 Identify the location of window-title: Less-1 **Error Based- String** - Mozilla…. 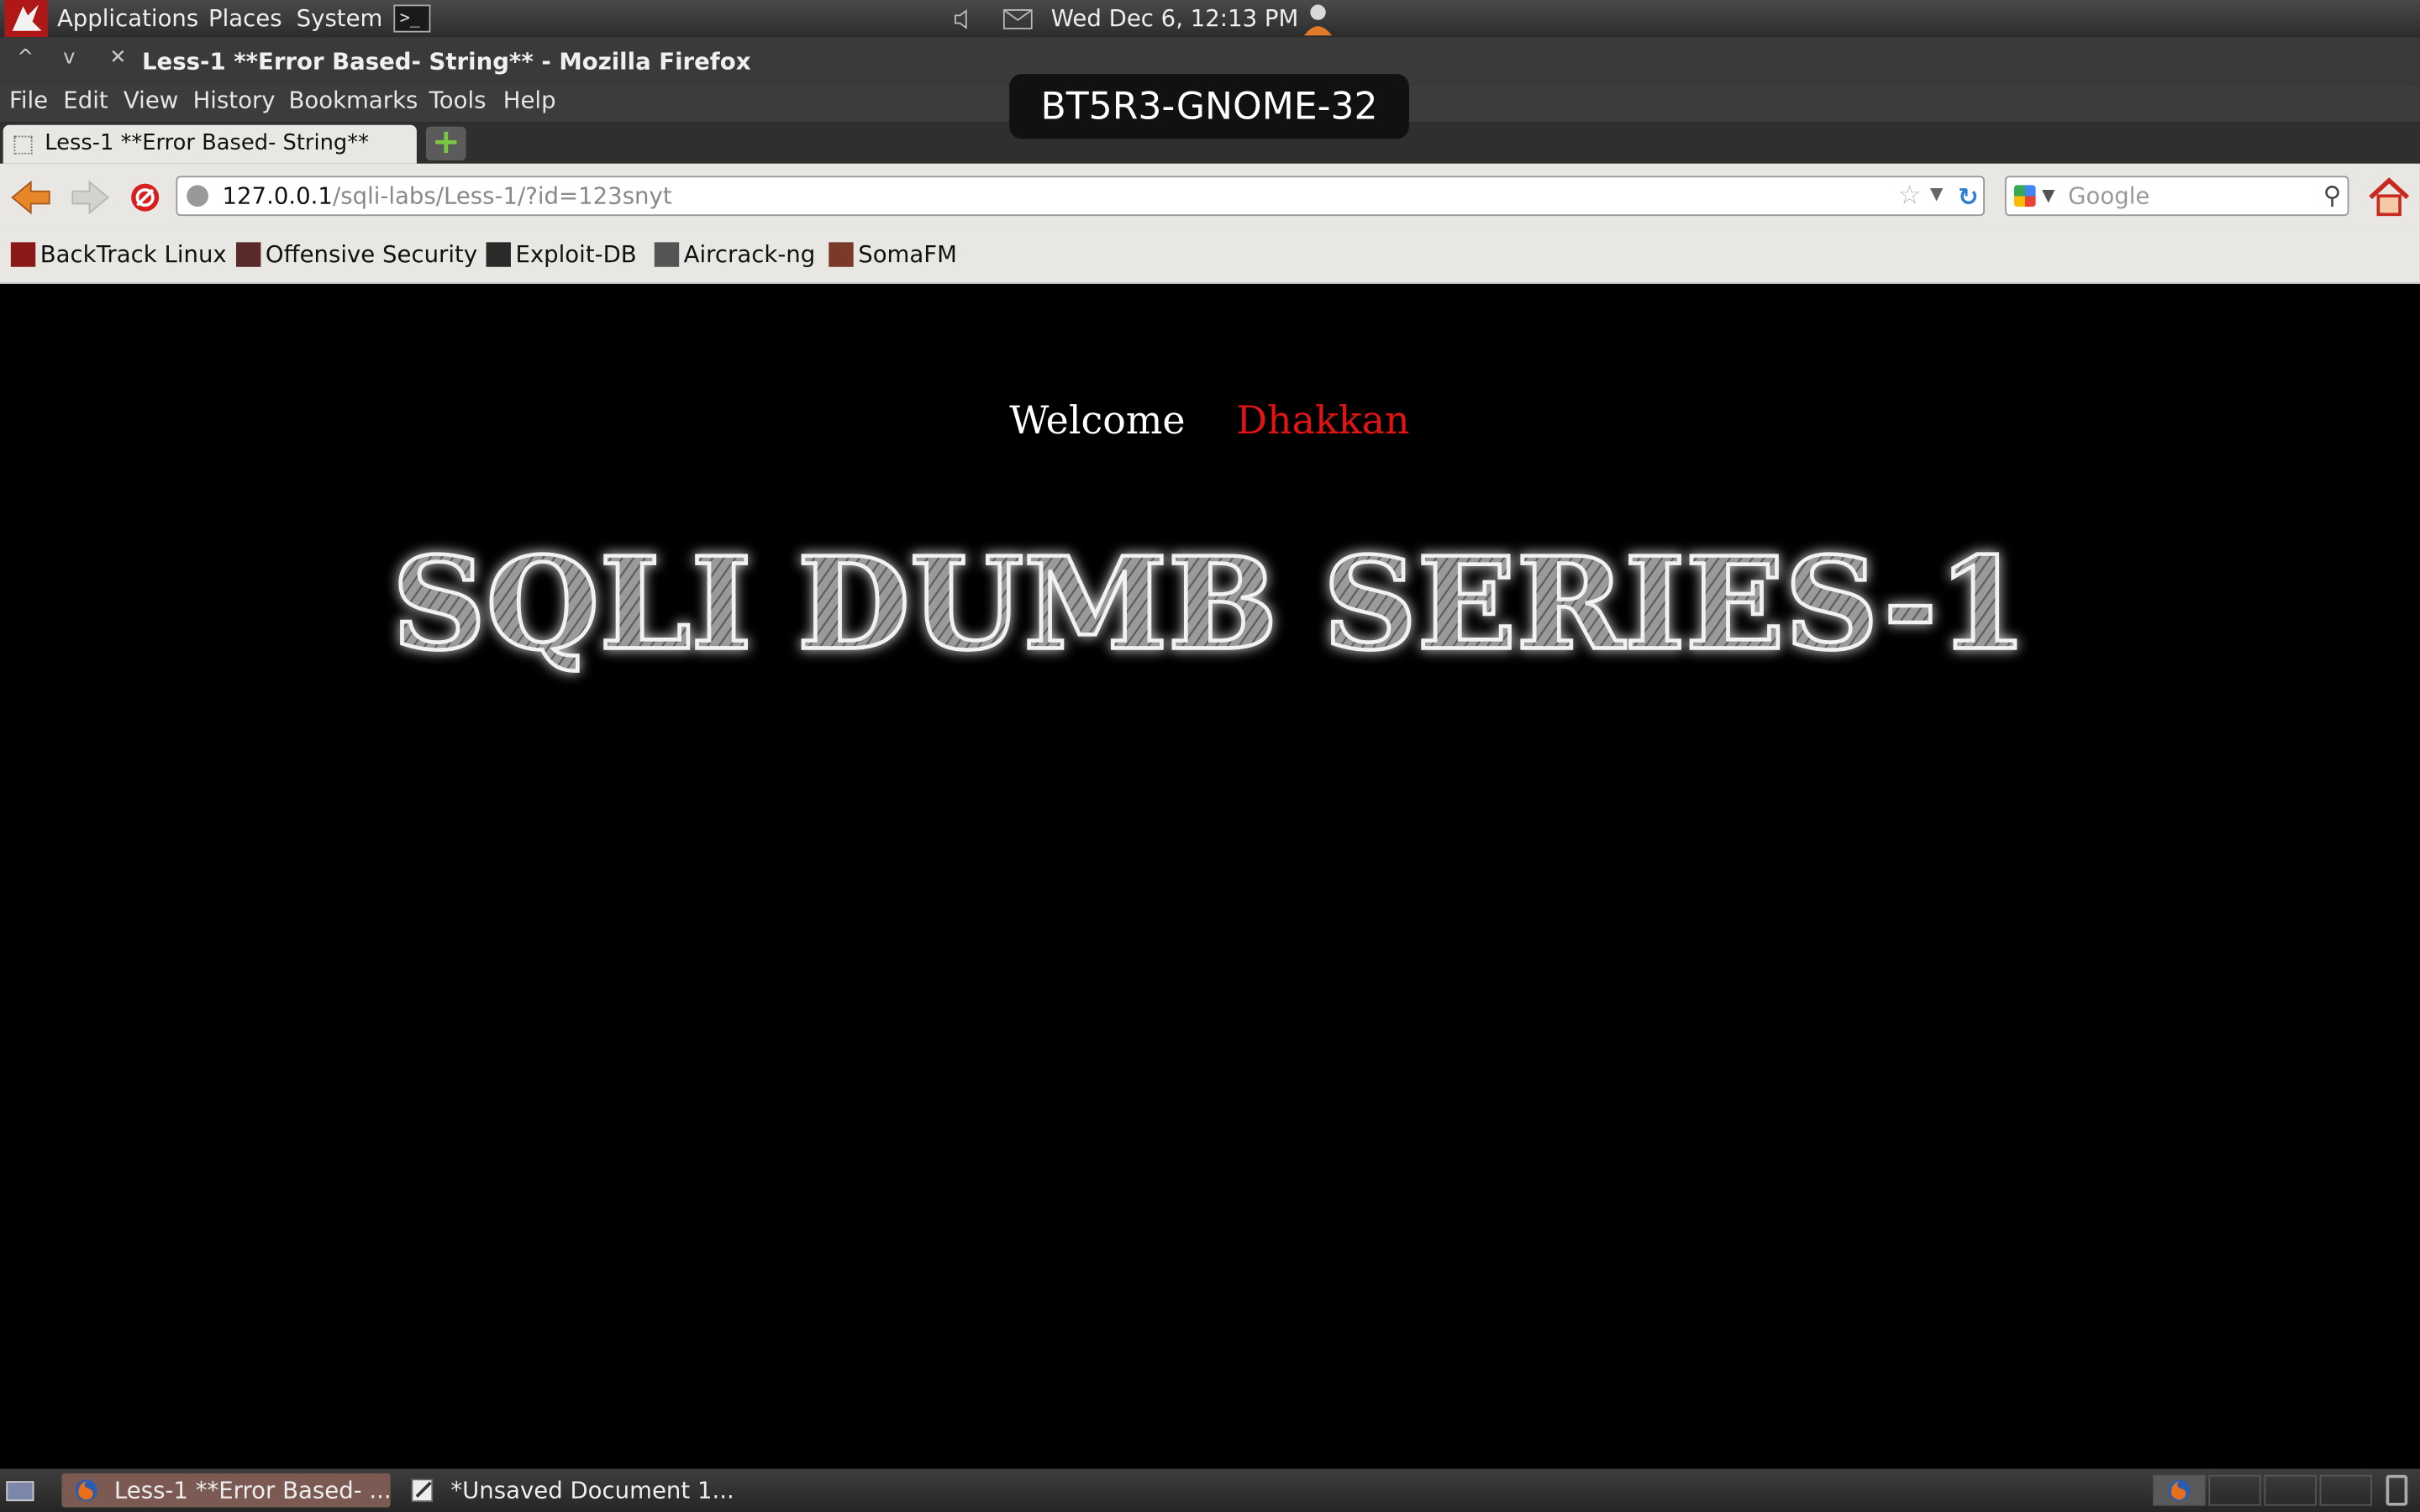
(446, 61).